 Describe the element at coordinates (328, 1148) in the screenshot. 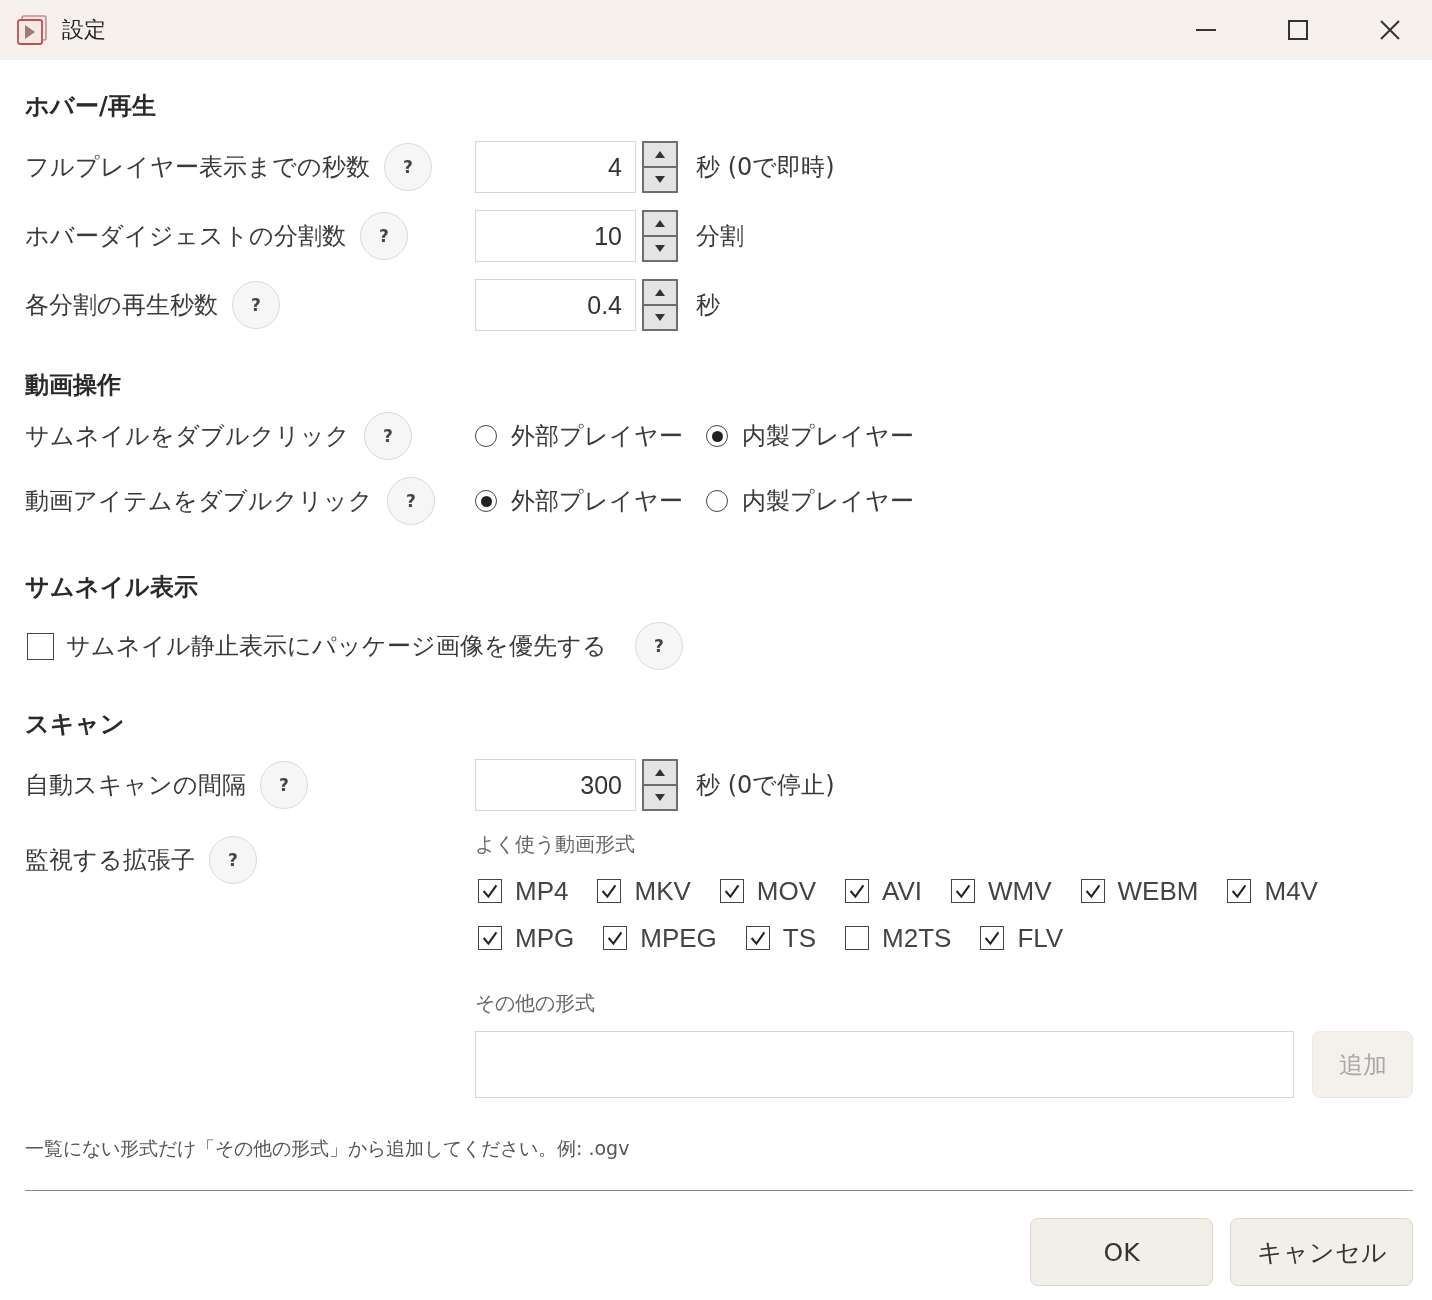

I see `hint-text: 一覧にない形式だけ「その他の形式」から追加してください。例: .ogv` at that location.